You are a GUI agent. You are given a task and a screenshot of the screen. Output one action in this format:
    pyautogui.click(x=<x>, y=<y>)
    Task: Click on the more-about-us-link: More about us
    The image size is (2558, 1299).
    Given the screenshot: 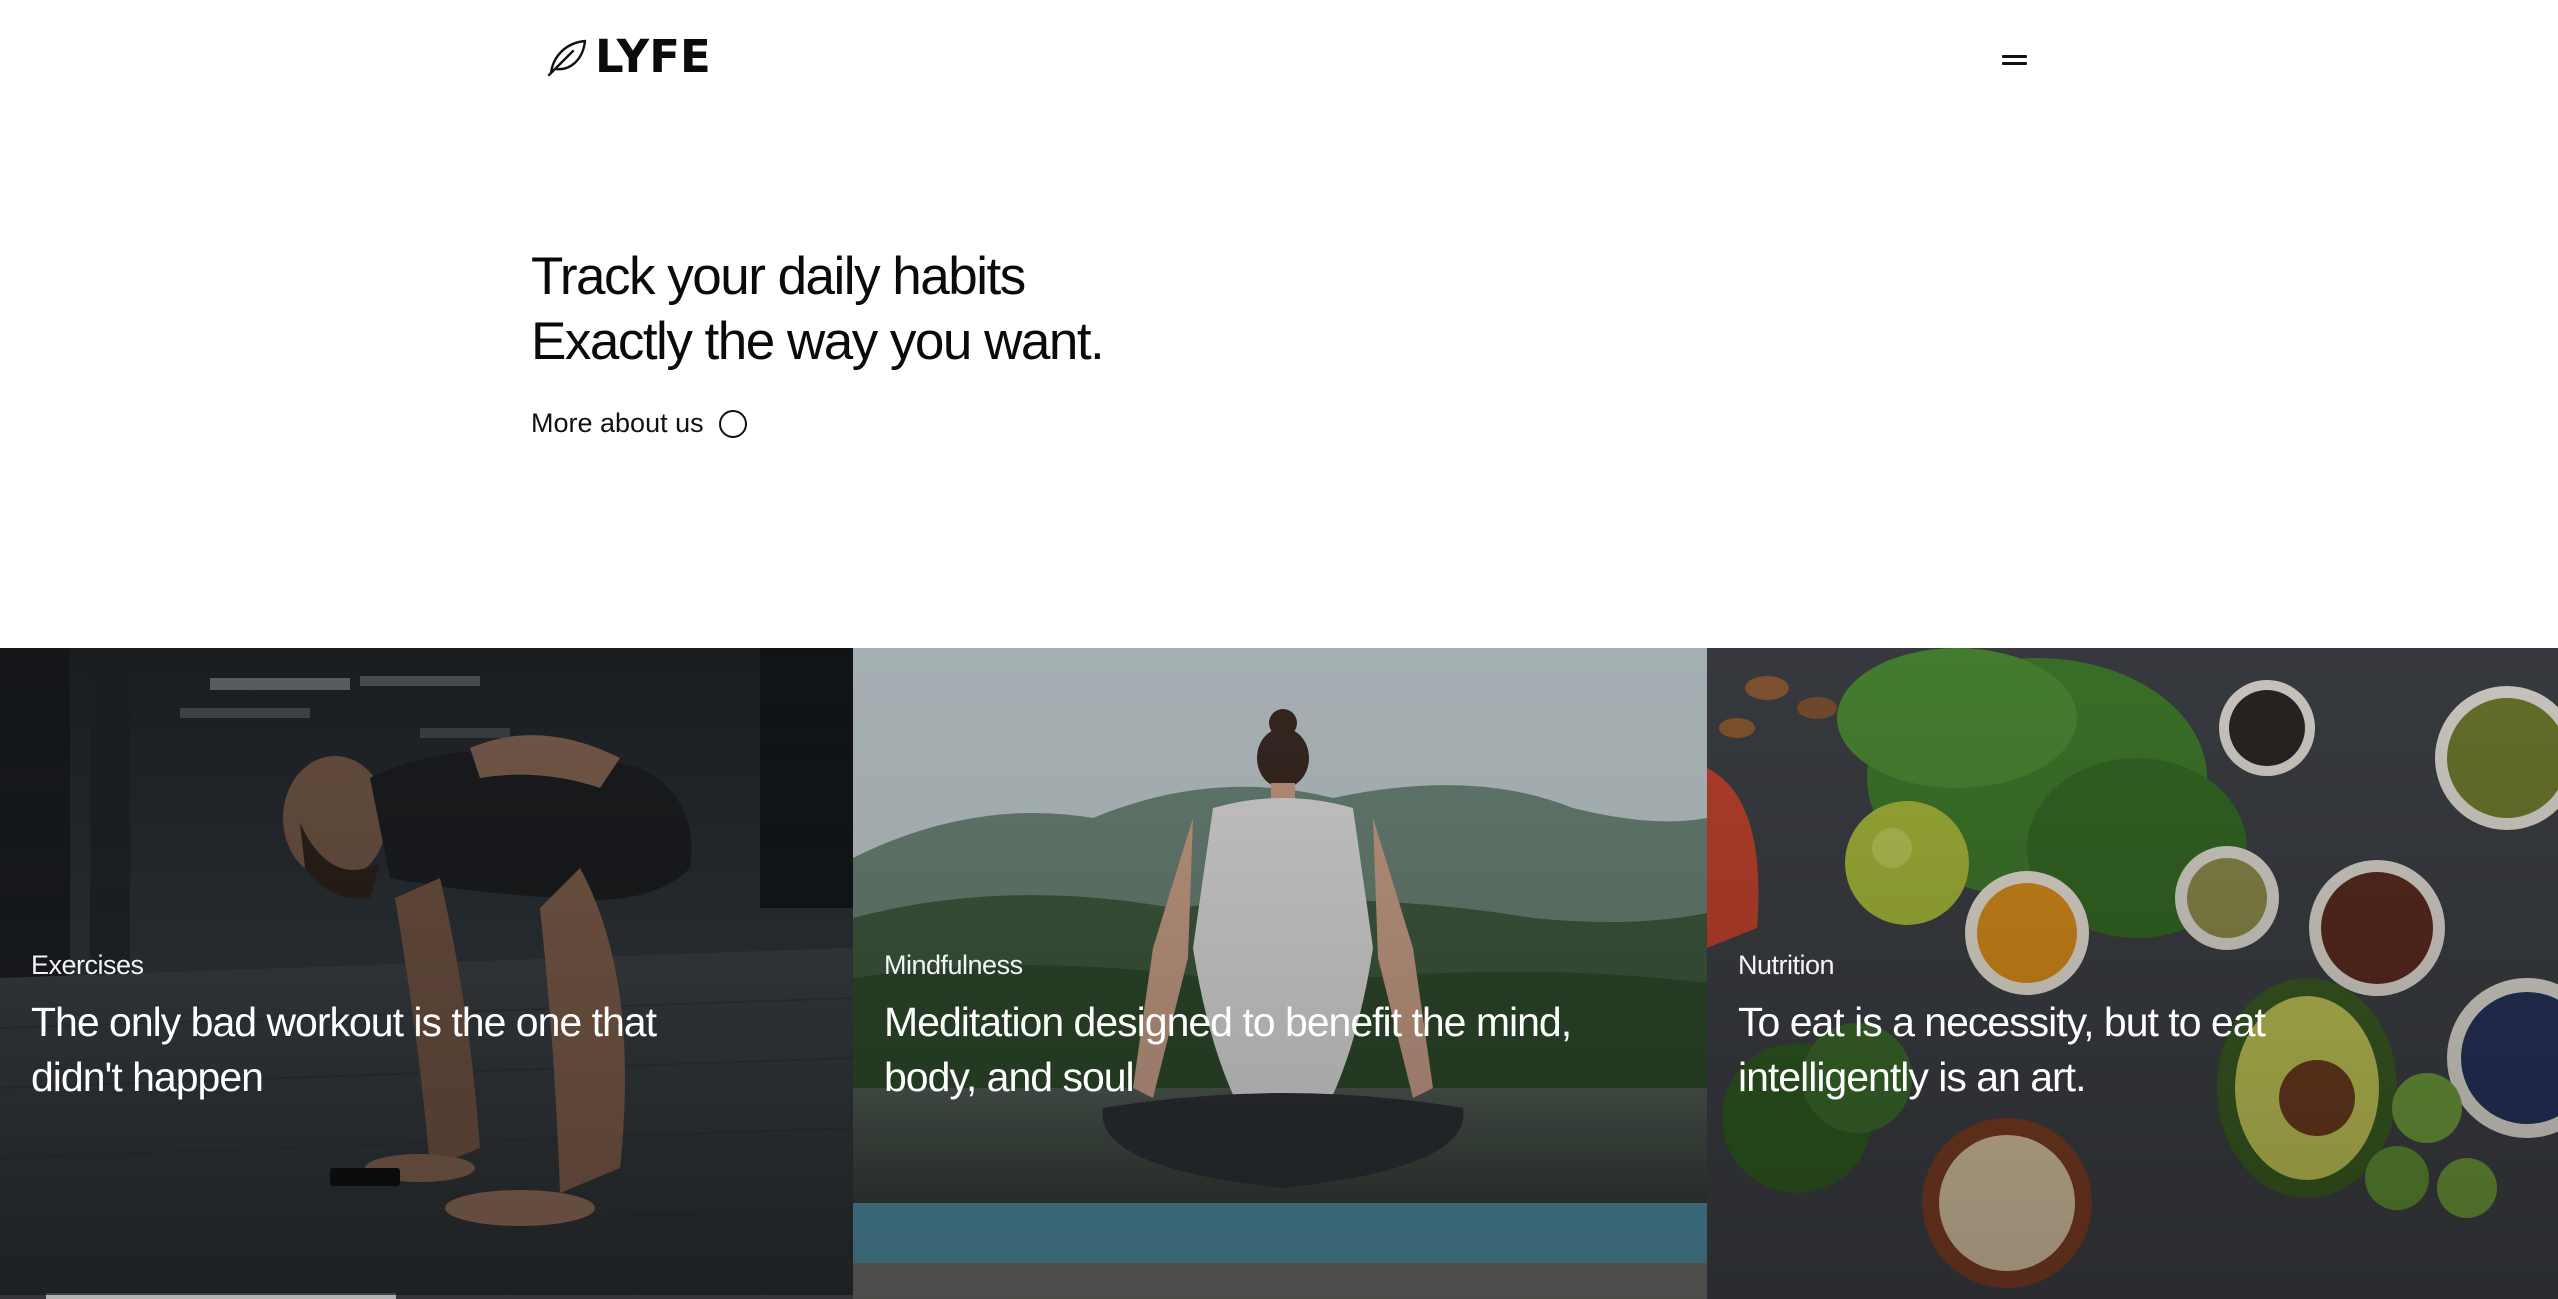 What is the action you would take?
    pyautogui.click(x=639, y=423)
    